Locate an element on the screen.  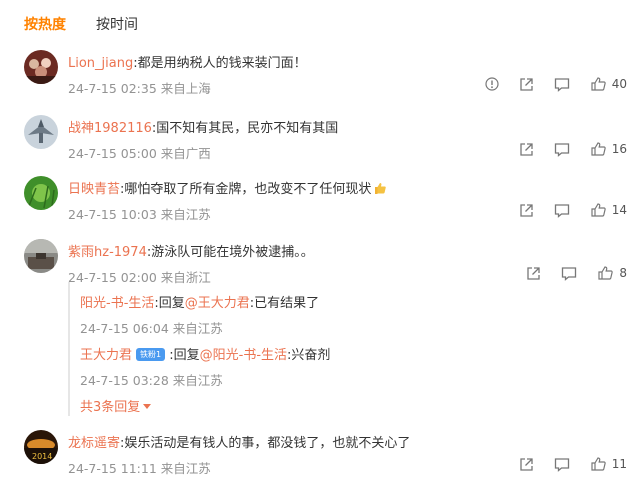
comment-text: 战神1982116:国不知有其民，民亦不知有其国 is located at coordinates (203, 126).